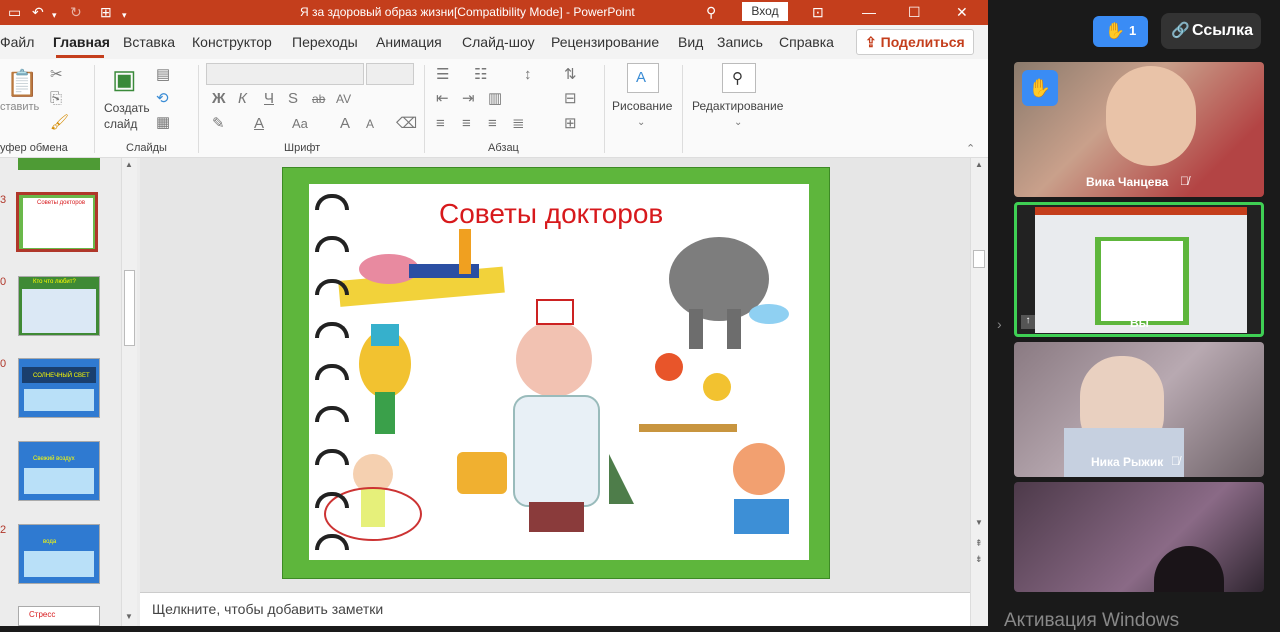 This screenshot has height=632, width=1280. Describe the element at coordinates (302, 148) in the screenshot. I see `font-group-label: Шрифт` at that location.